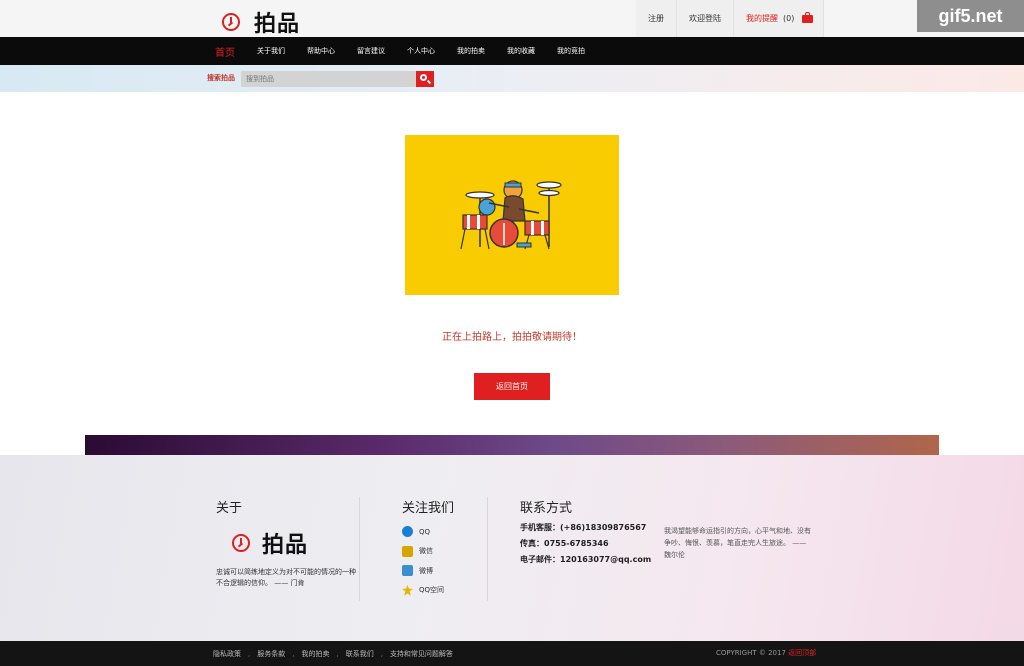 The height and width of the screenshot is (666, 1024). What do you see at coordinates (421, 654) in the screenshot?
I see `bottom-link-faq: 支持和常见问题解答` at bounding box center [421, 654].